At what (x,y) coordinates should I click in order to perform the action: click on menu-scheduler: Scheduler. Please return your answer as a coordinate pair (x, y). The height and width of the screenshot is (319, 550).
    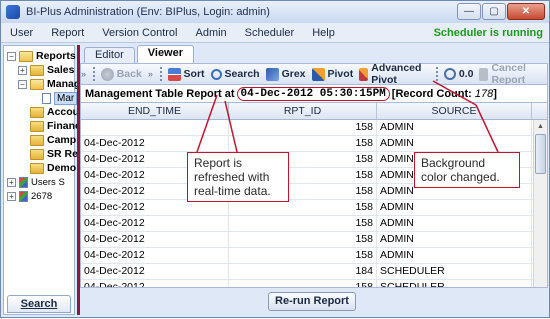
    Looking at the image, I should click on (270, 33).